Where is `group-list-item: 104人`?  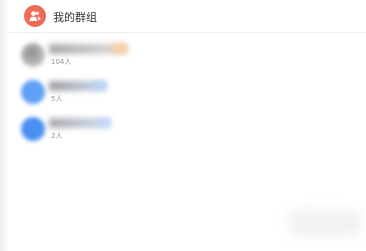 group-list-item: 104人 is located at coordinates (187, 56).